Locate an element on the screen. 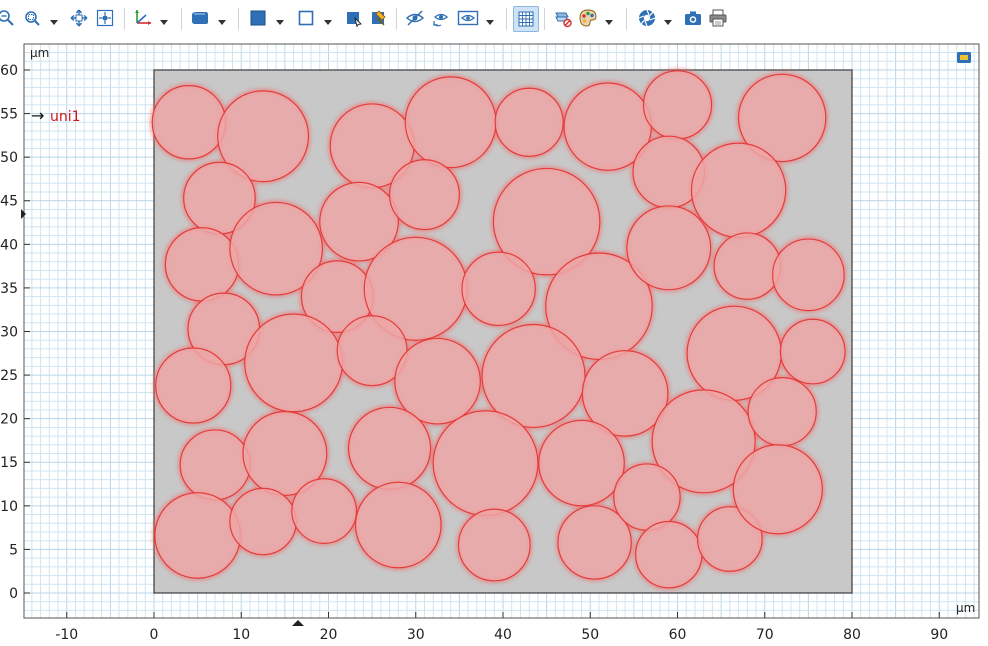 The image size is (988, 646). x-tick-label: 90 is located at coordinates (939, 634).